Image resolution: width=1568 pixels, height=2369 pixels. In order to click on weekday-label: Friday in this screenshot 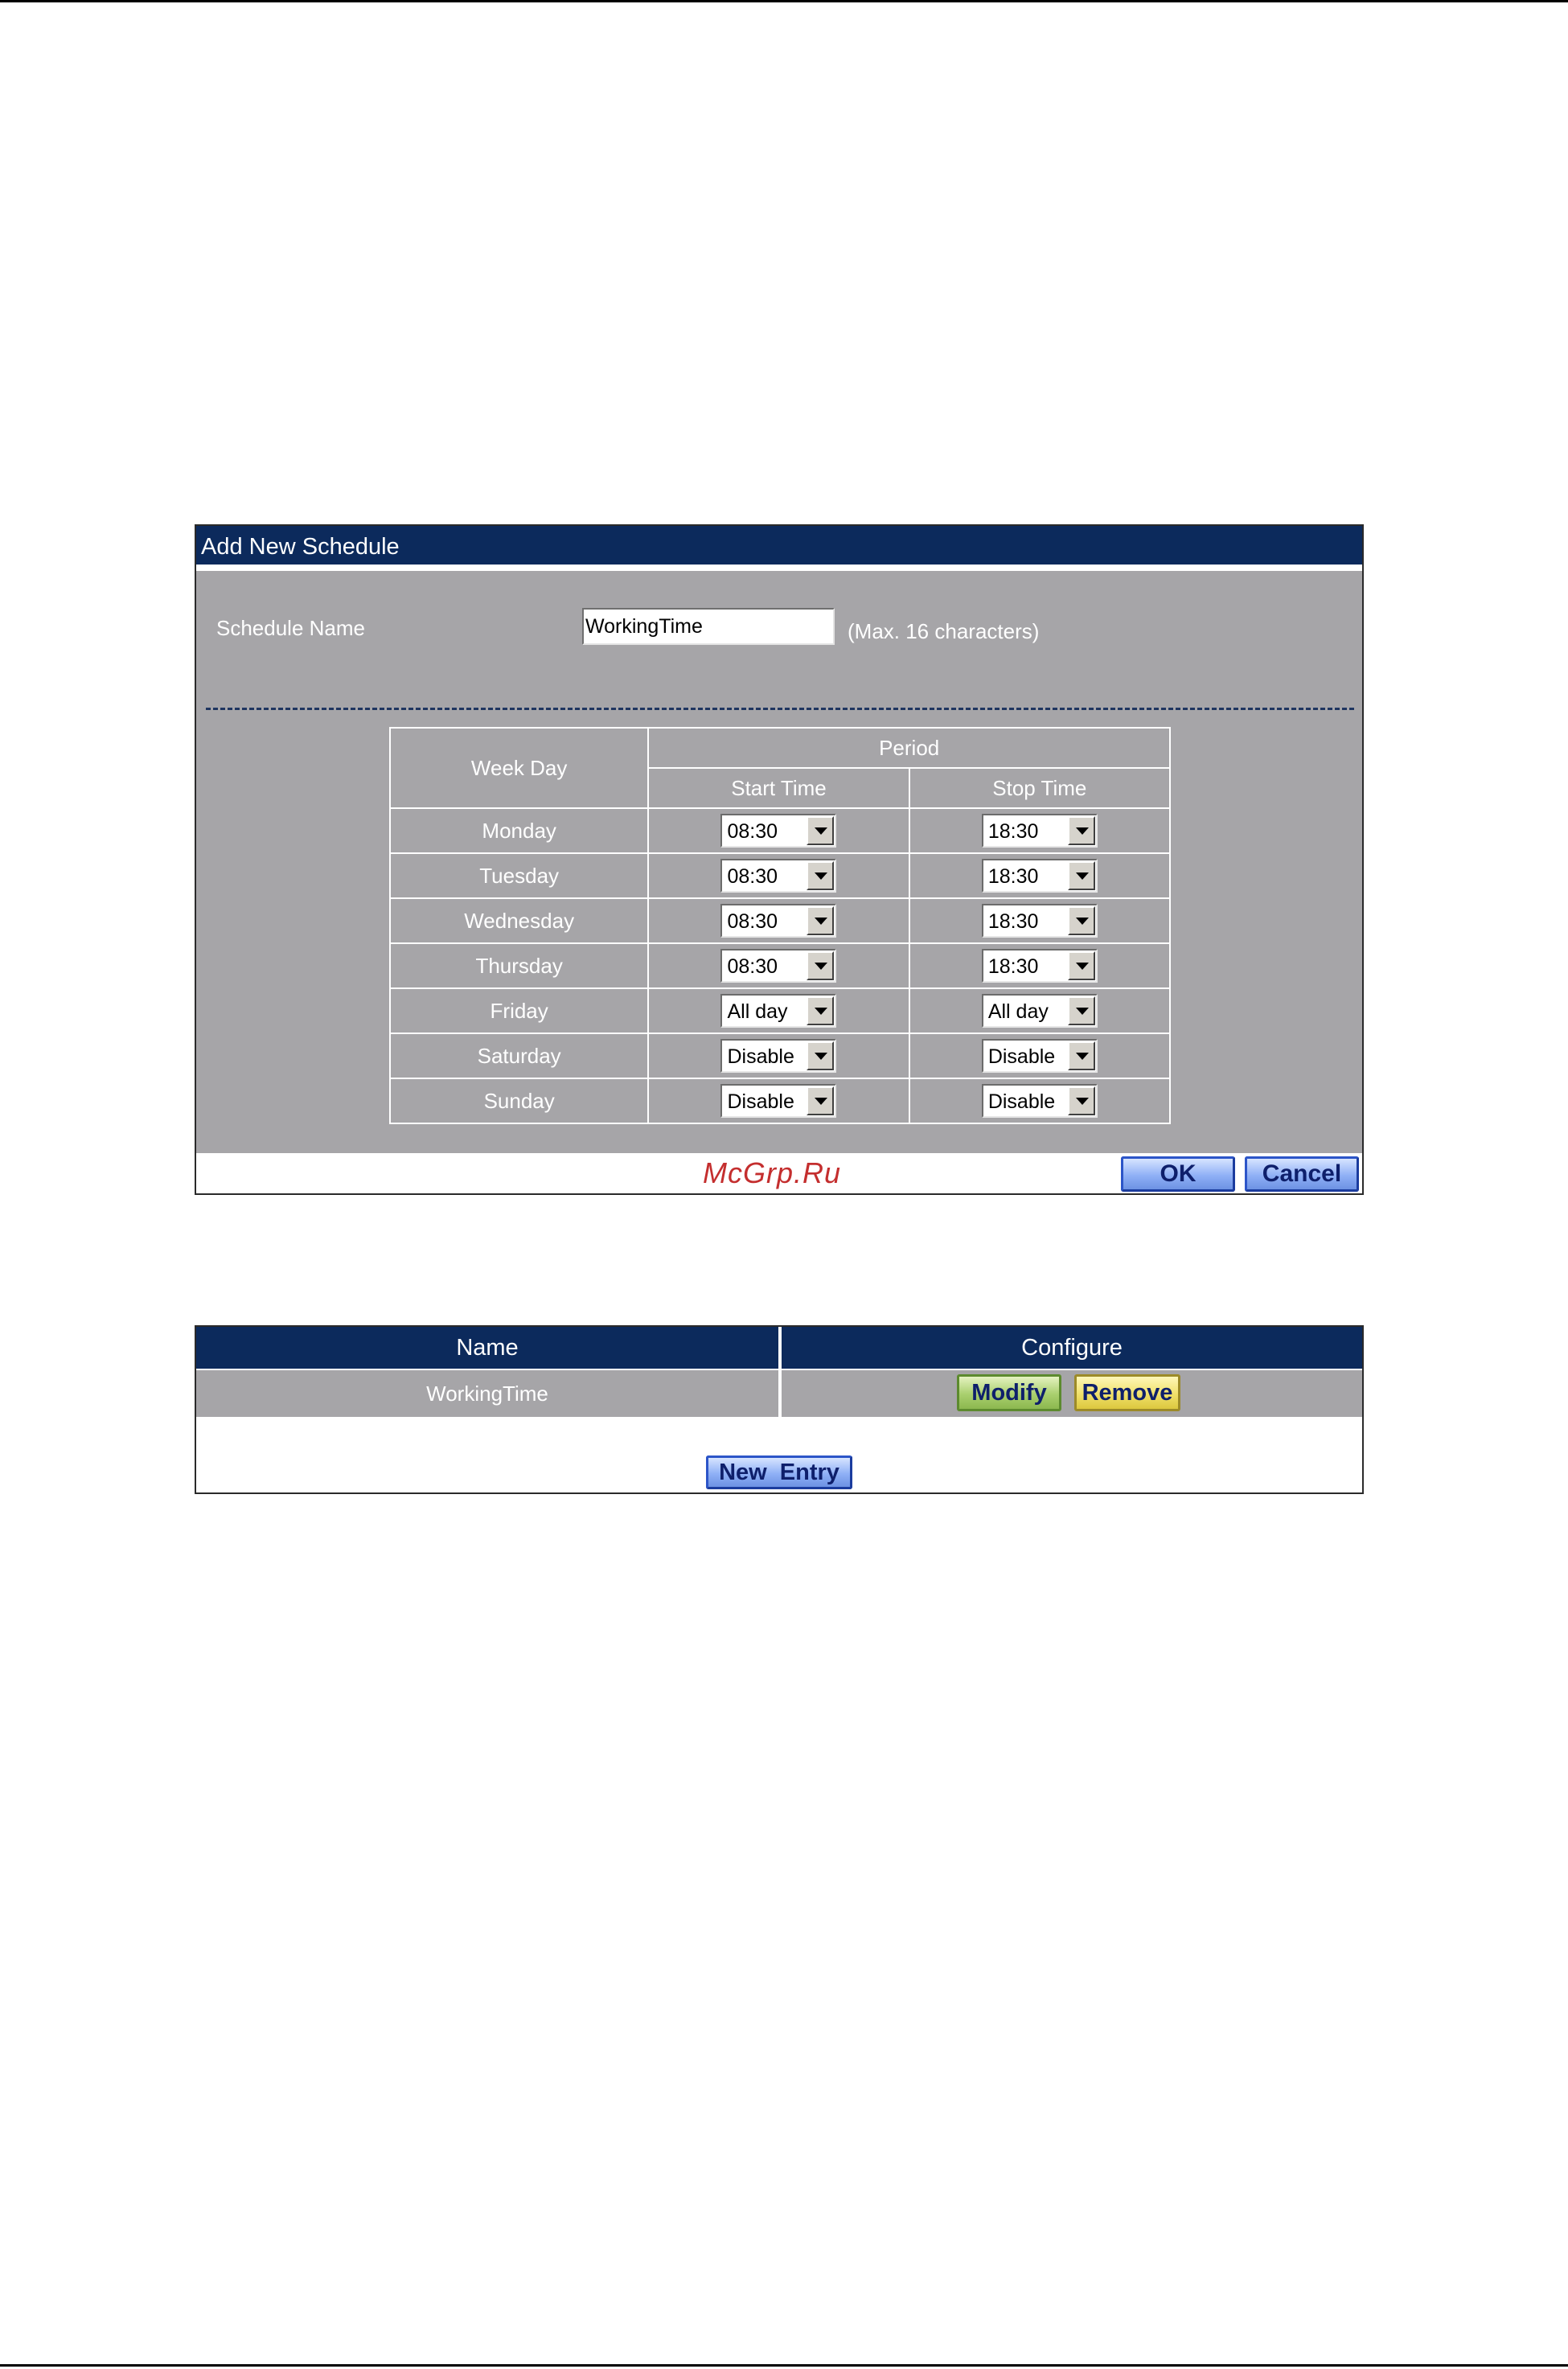, I will do `click(519, 1010)`.